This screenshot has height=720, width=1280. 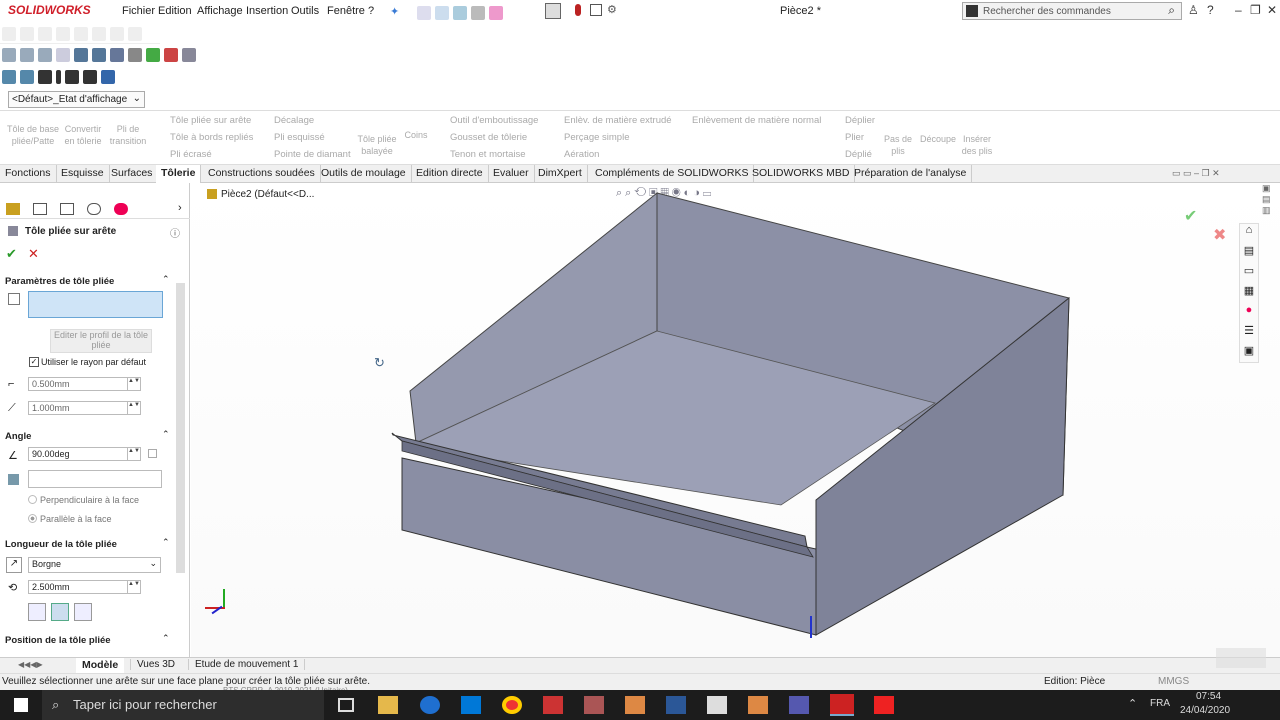 I want to click on edit-profile-button: Editer le profil de la tôle pliée, so click(x=101, y=341).